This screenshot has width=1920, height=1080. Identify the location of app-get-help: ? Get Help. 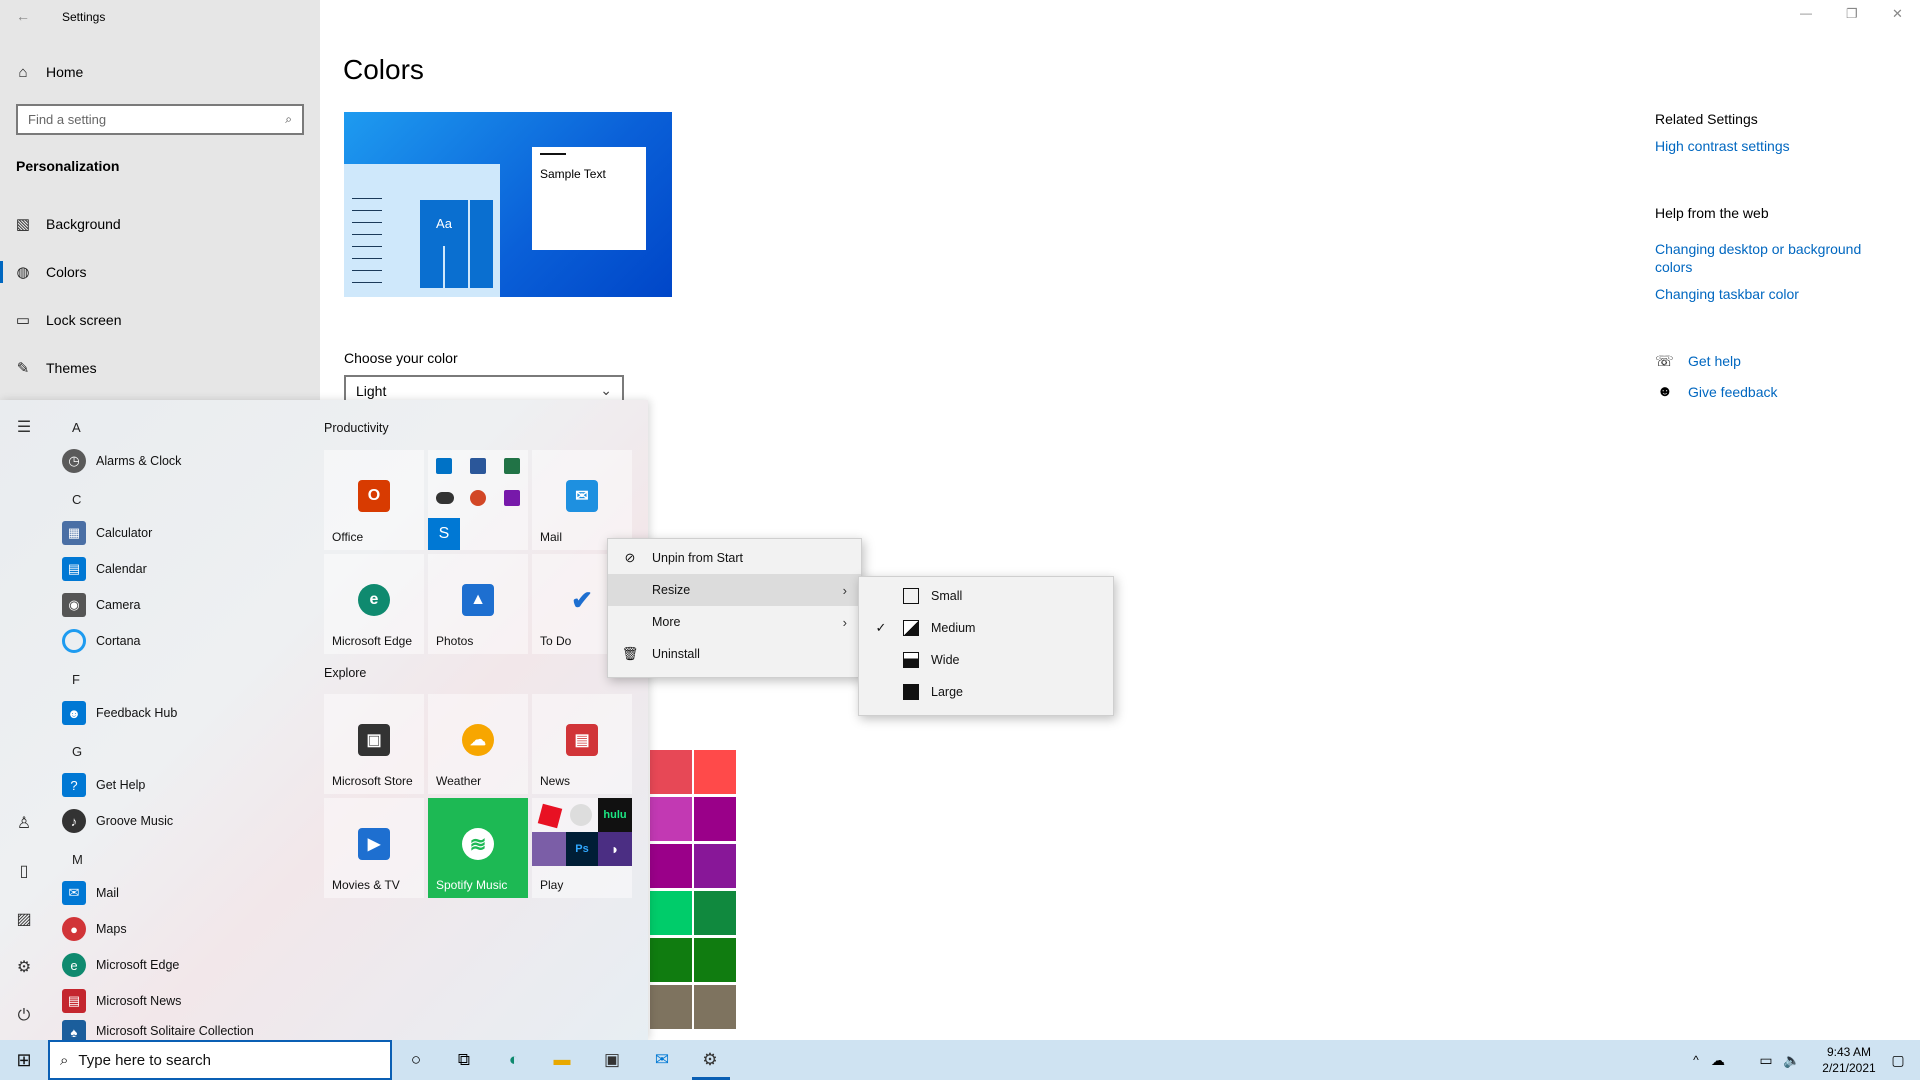
(103, 785).